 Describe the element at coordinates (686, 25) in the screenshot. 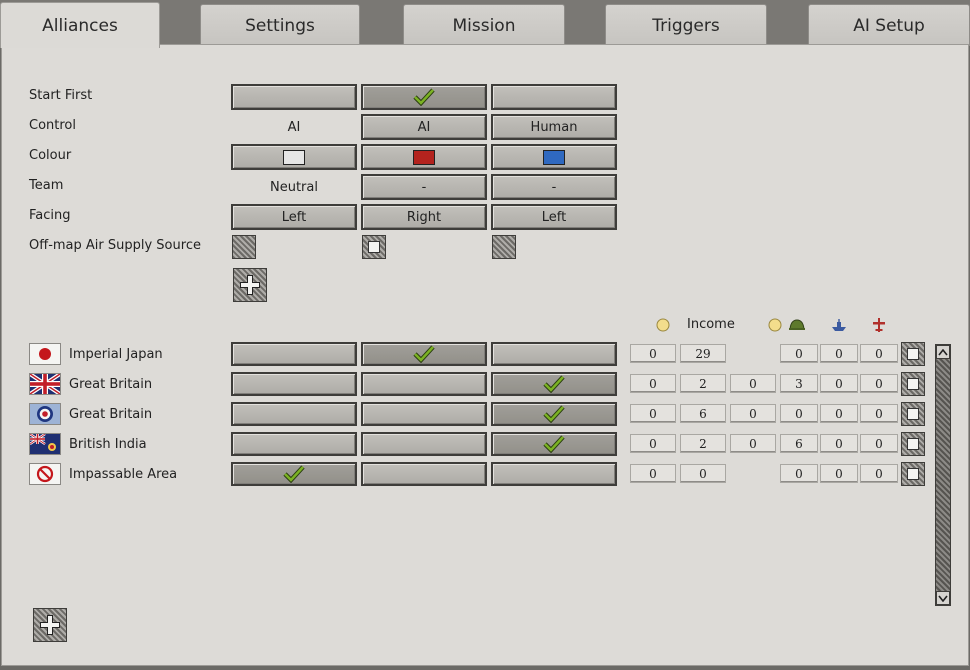

I see `tab-triggers: Triggers` at that location.